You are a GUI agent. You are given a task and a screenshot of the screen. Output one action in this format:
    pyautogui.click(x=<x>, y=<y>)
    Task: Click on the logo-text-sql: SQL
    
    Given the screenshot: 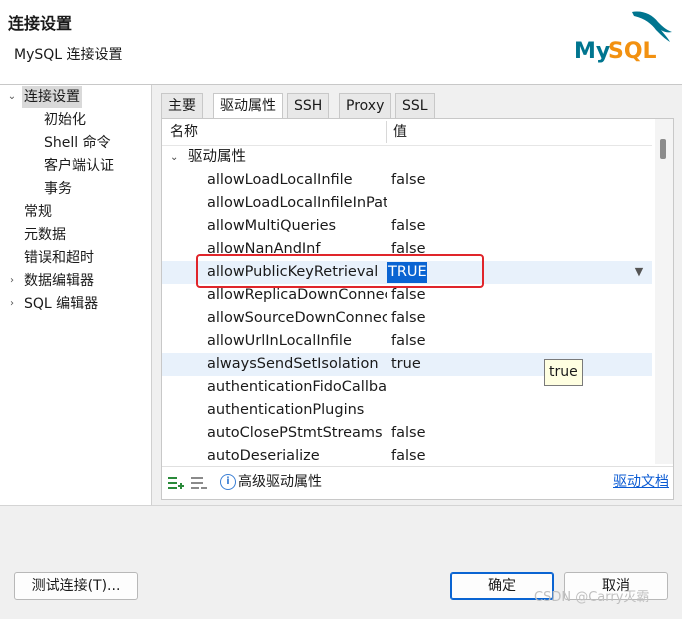 What is the action you would take?
    pyautogui.click(x=632, y=51)
    